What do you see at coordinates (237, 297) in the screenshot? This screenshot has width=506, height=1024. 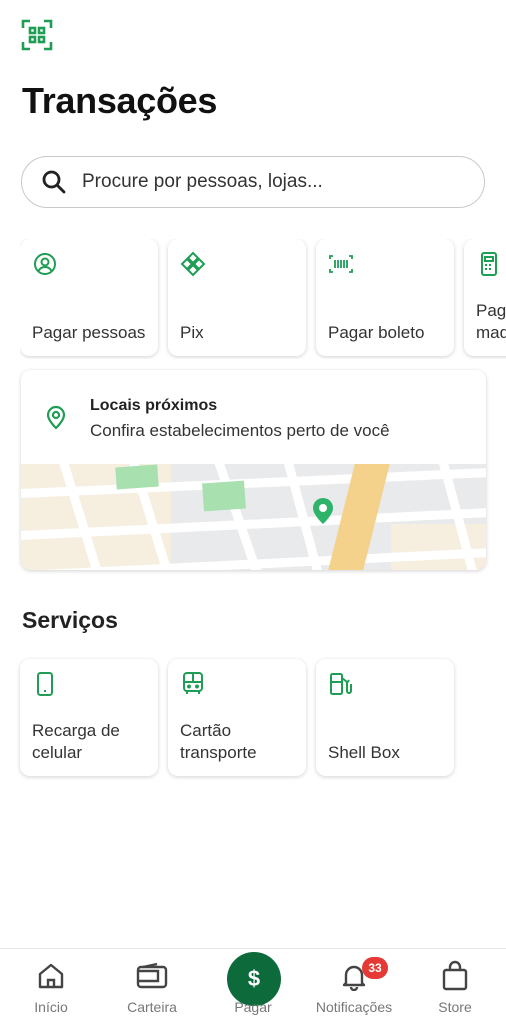 I see `pix-card: Pix` at bounding box center [237, 297].